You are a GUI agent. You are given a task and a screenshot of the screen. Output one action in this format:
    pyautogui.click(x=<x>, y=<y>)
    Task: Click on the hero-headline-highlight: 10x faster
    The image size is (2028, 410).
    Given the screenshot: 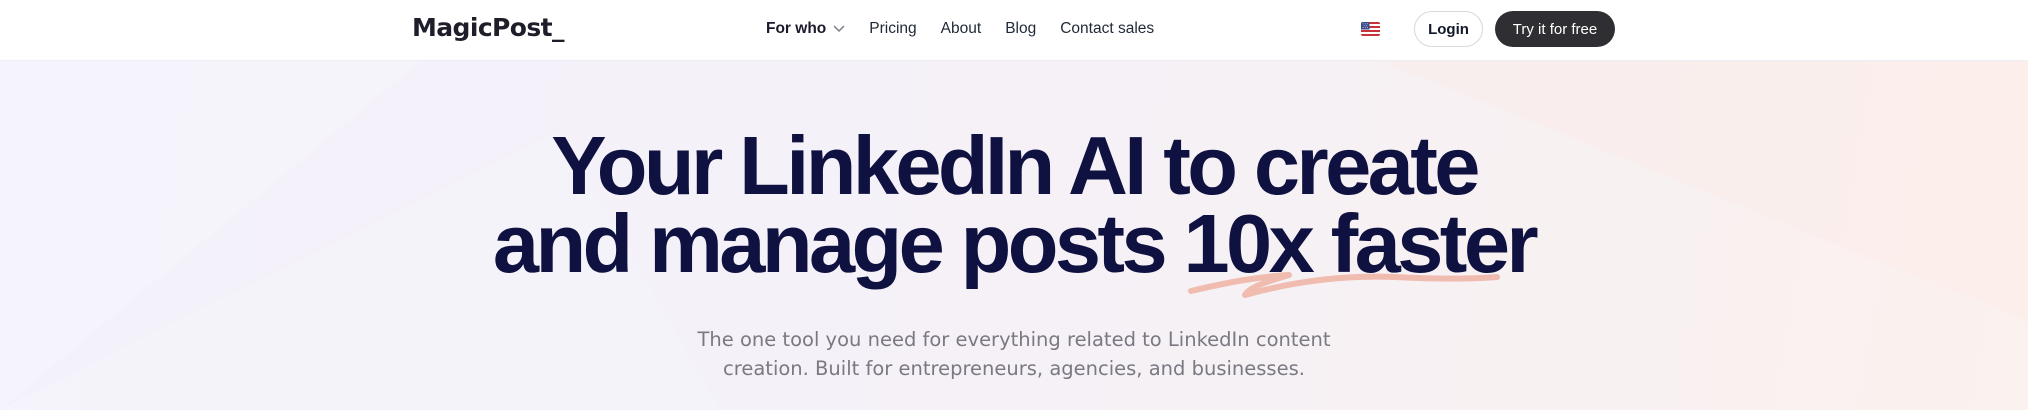 What is the action you would take?
    pyautogui.click(x=1361, y=250)
    